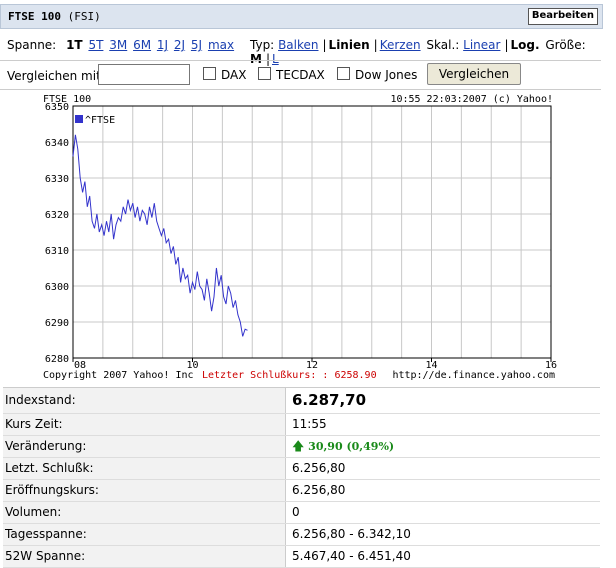 The width and height of the screenshot is (616, 568). I want to click on row-label-volume: Volumen:, so click(144, 512).